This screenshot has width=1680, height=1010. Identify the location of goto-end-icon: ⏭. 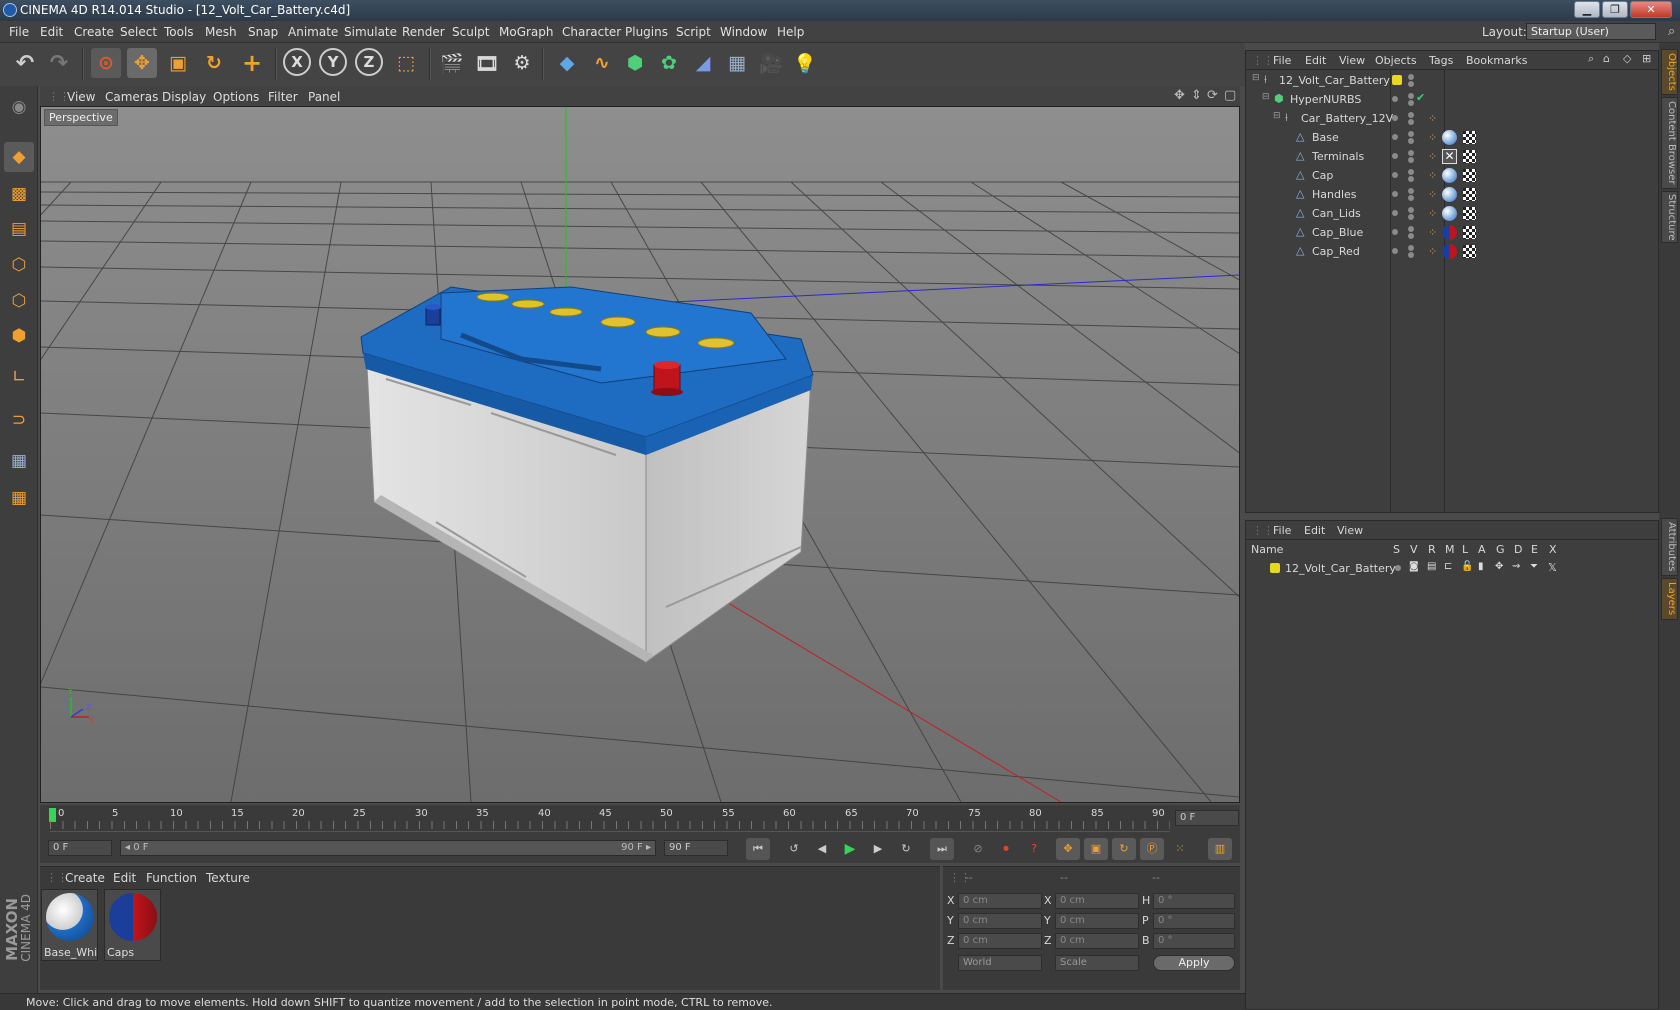
(942, 849).